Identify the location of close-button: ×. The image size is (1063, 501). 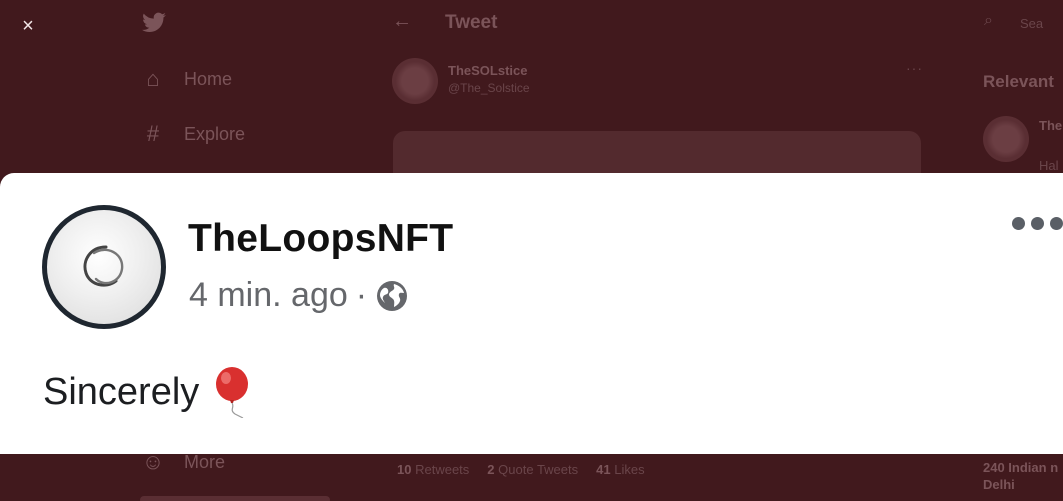
(28, 26).